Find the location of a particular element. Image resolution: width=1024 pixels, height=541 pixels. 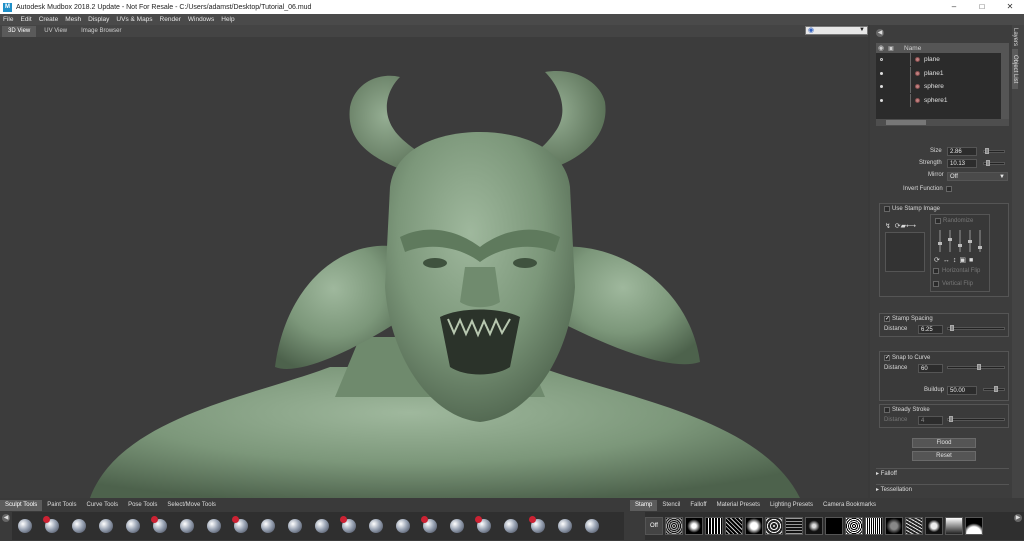

mirror-select: Off ▼ is located at coordinates (977, 176).